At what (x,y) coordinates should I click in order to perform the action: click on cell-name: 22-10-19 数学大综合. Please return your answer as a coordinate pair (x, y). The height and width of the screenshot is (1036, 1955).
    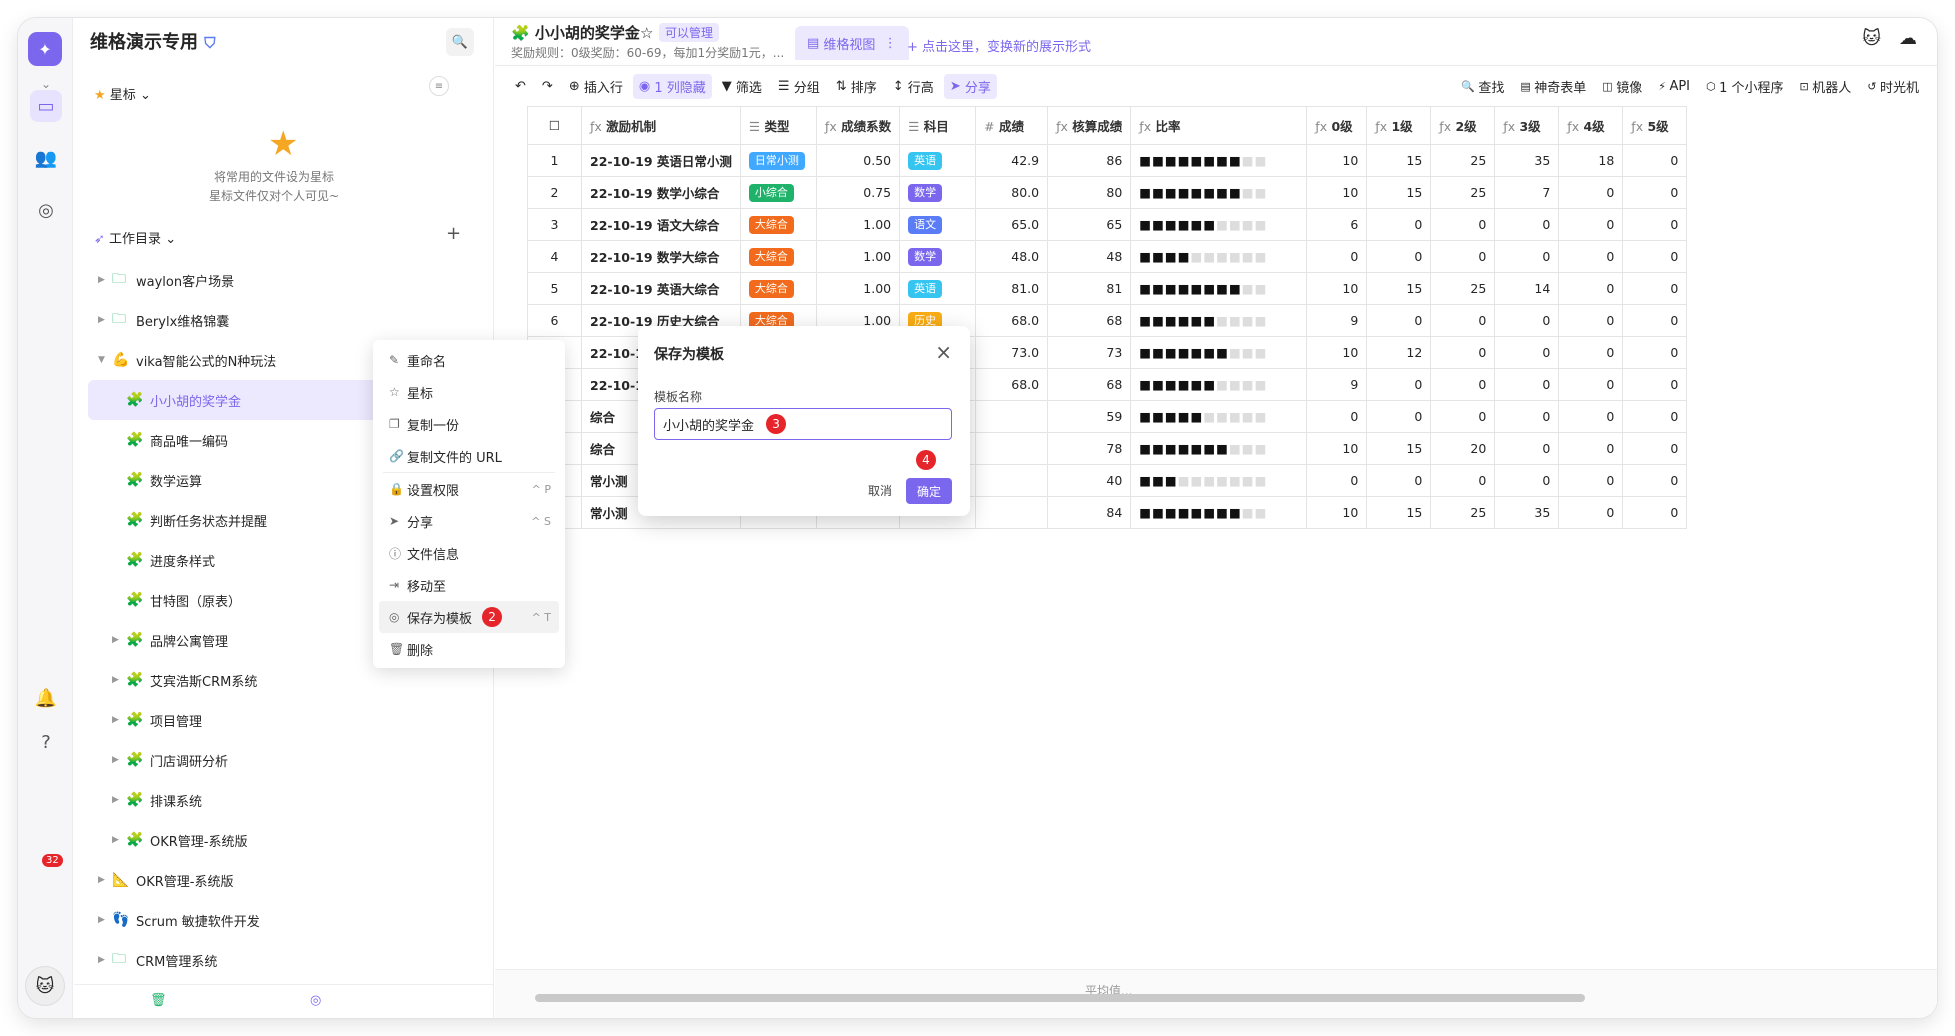
    Looking at the image, I should click on (661, 256).